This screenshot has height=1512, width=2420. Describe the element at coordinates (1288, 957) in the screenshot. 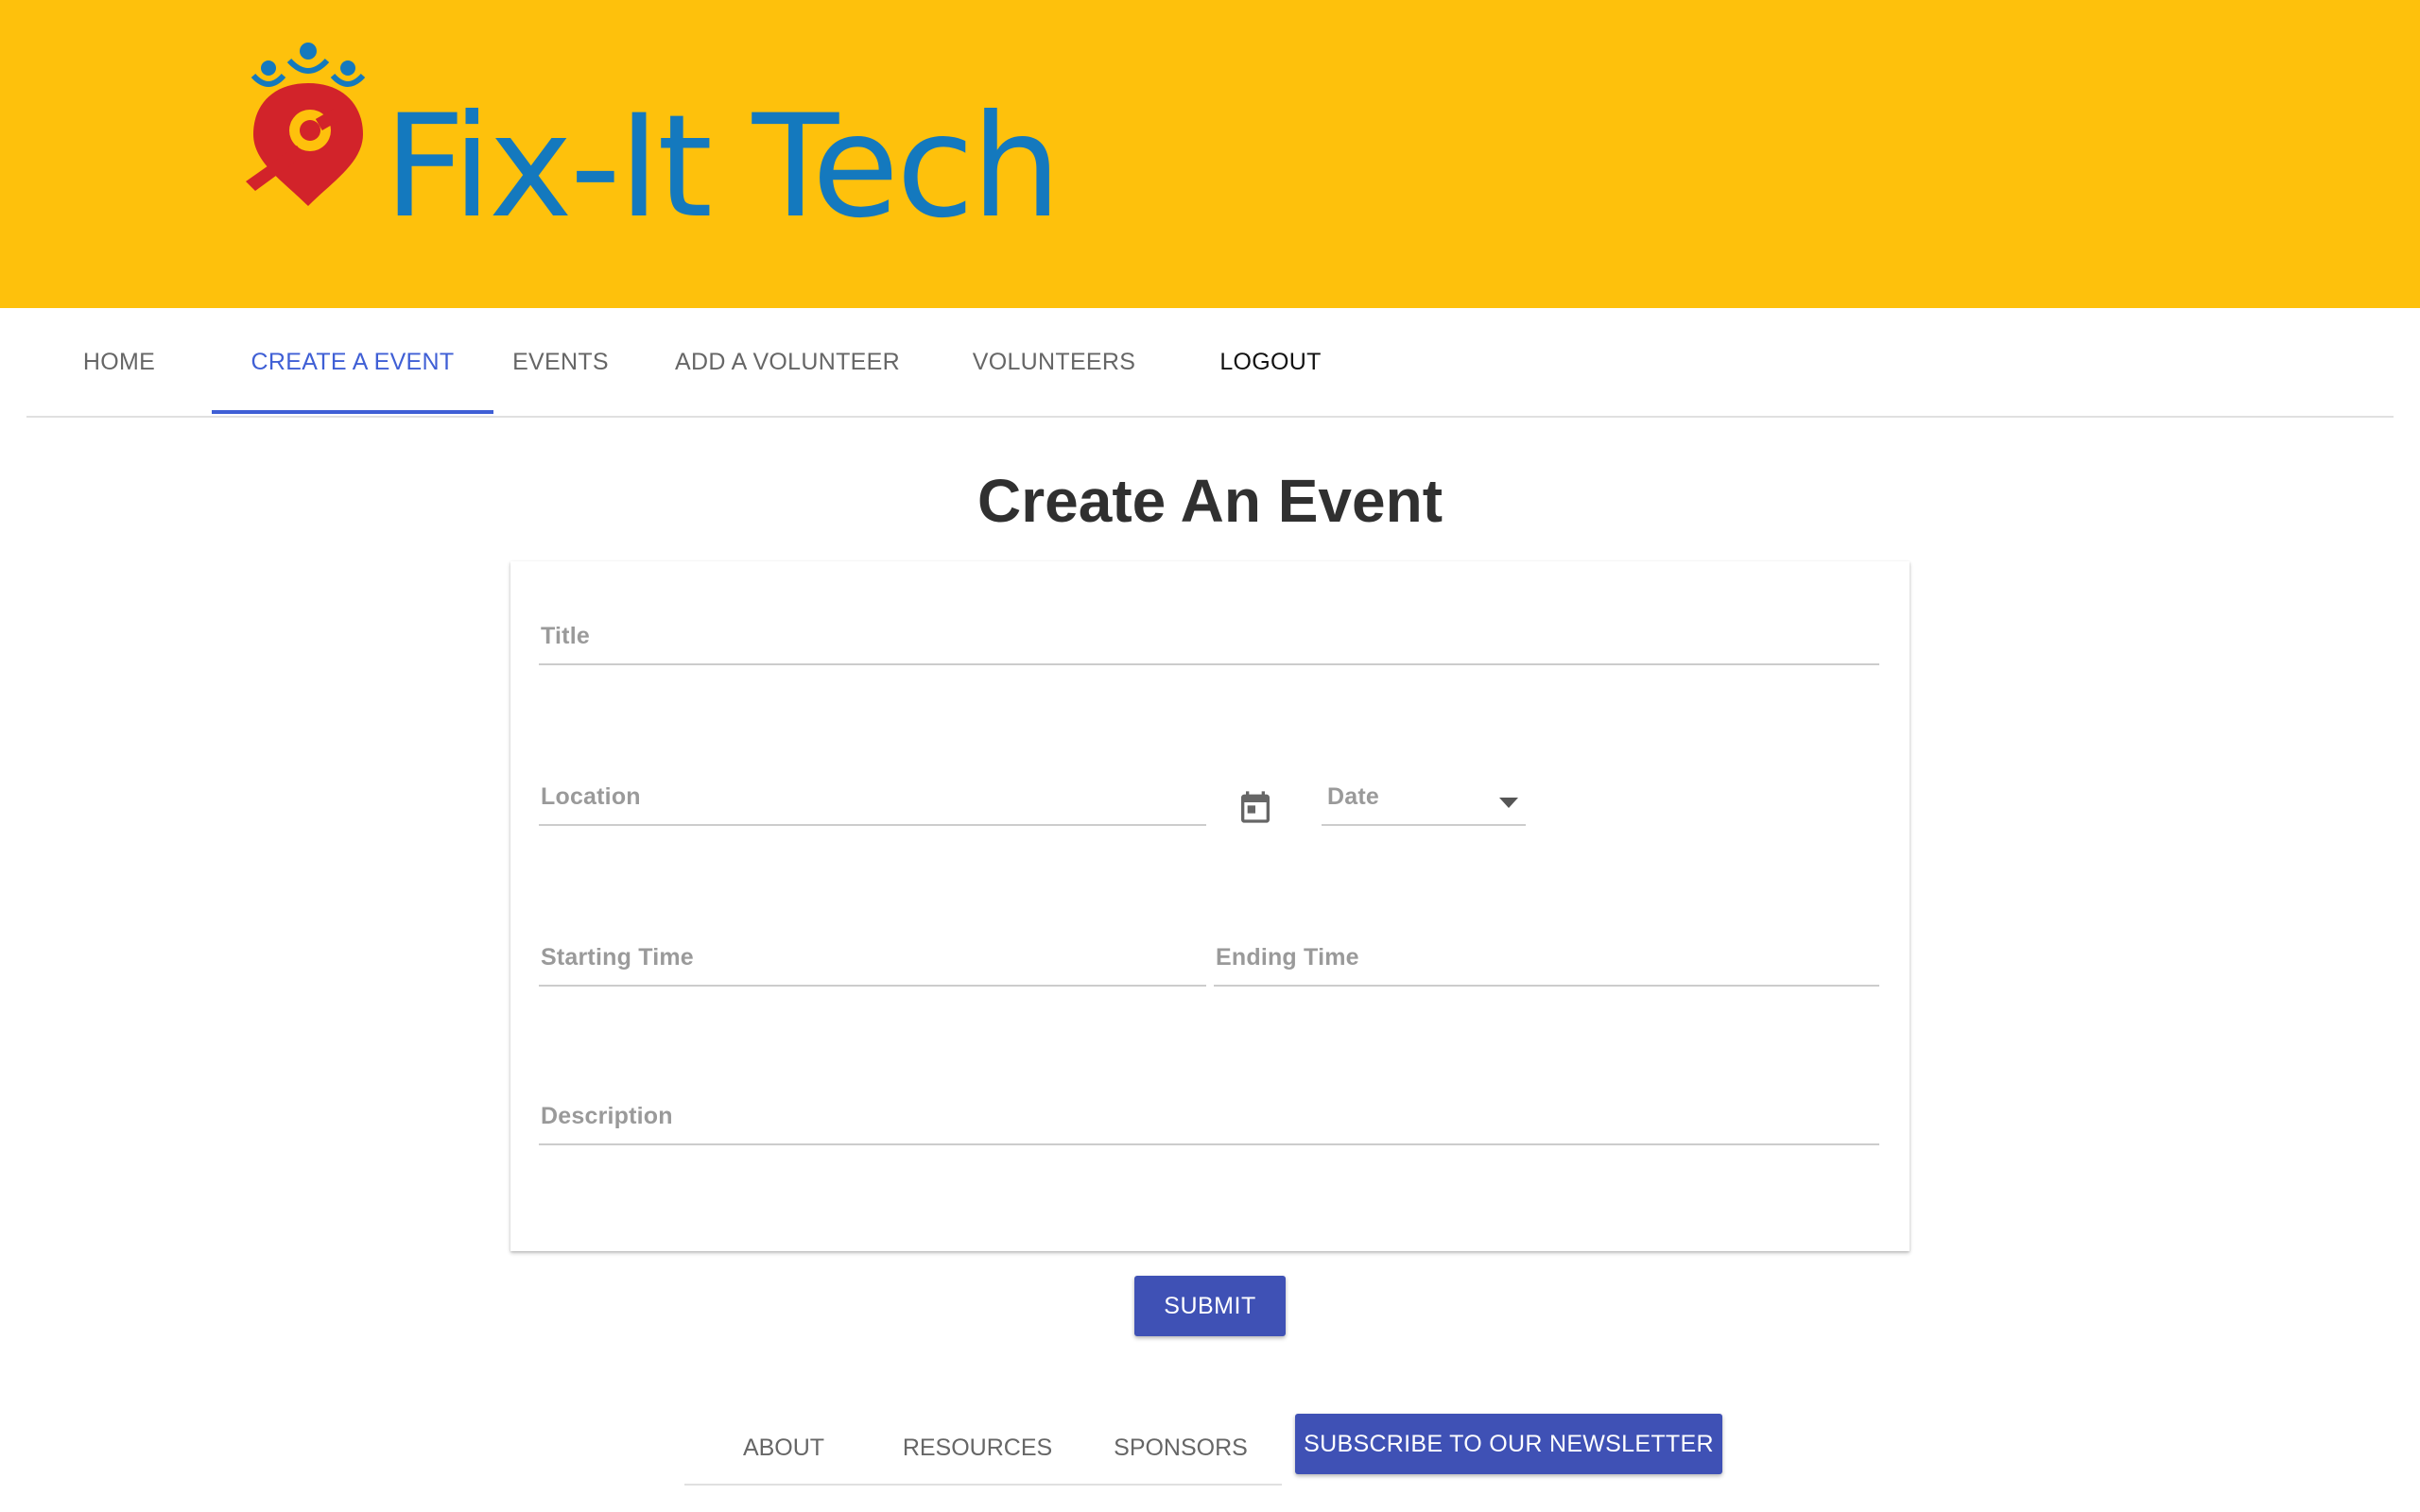

I see `ending-time-label: Ending Time` at that location.